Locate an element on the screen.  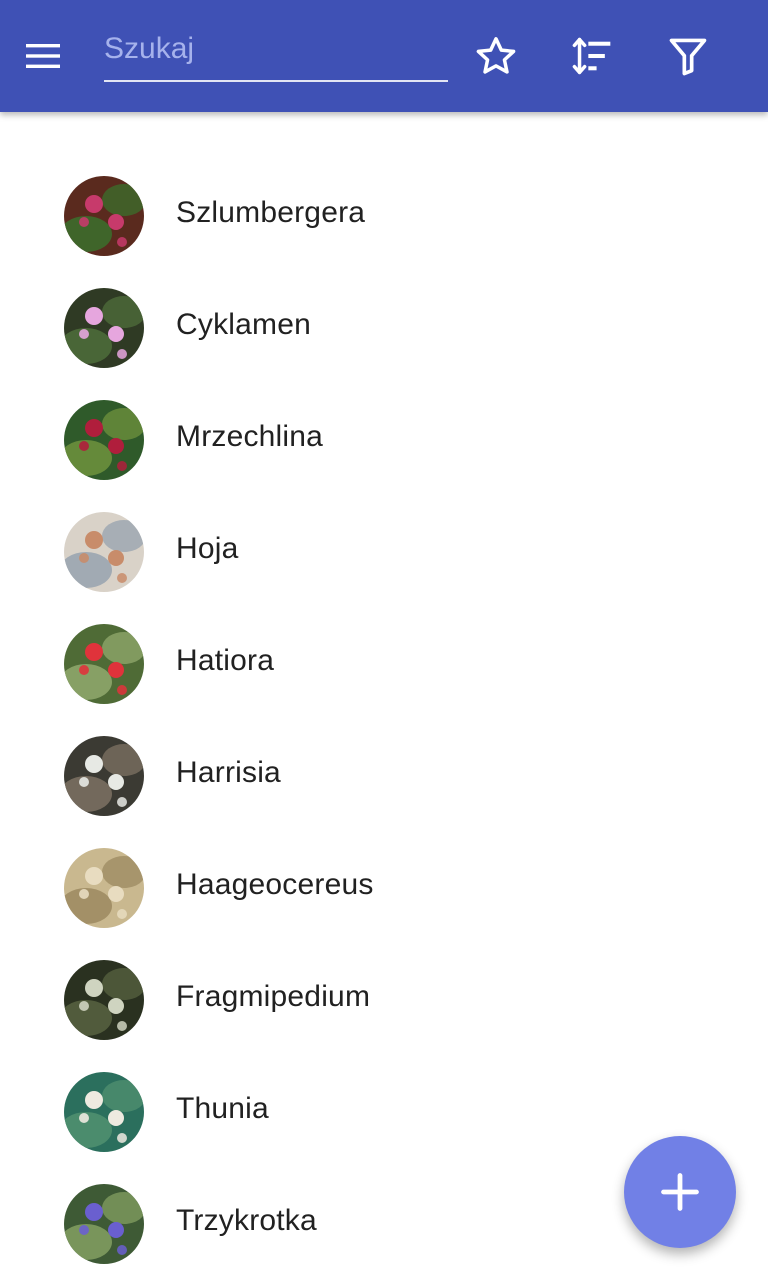
list-item: Cyklamen is located at coordinates (384, 328).